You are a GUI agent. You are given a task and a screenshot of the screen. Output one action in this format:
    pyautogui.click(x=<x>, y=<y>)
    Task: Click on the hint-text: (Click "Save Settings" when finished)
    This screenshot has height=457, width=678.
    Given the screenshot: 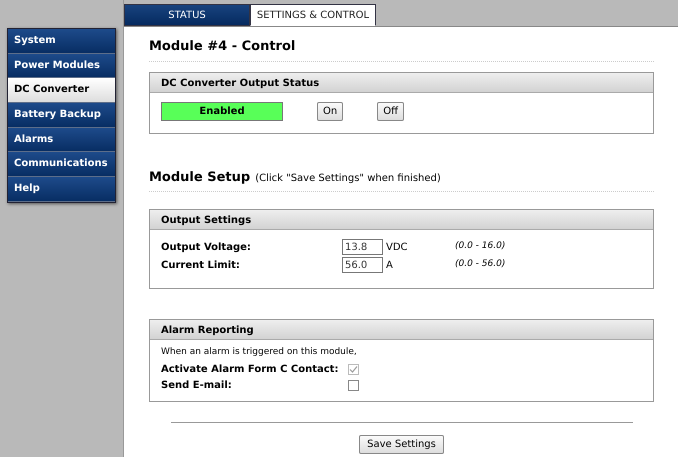 What is the action you would take?
    pyautogui.click(x=348, y=179)
    